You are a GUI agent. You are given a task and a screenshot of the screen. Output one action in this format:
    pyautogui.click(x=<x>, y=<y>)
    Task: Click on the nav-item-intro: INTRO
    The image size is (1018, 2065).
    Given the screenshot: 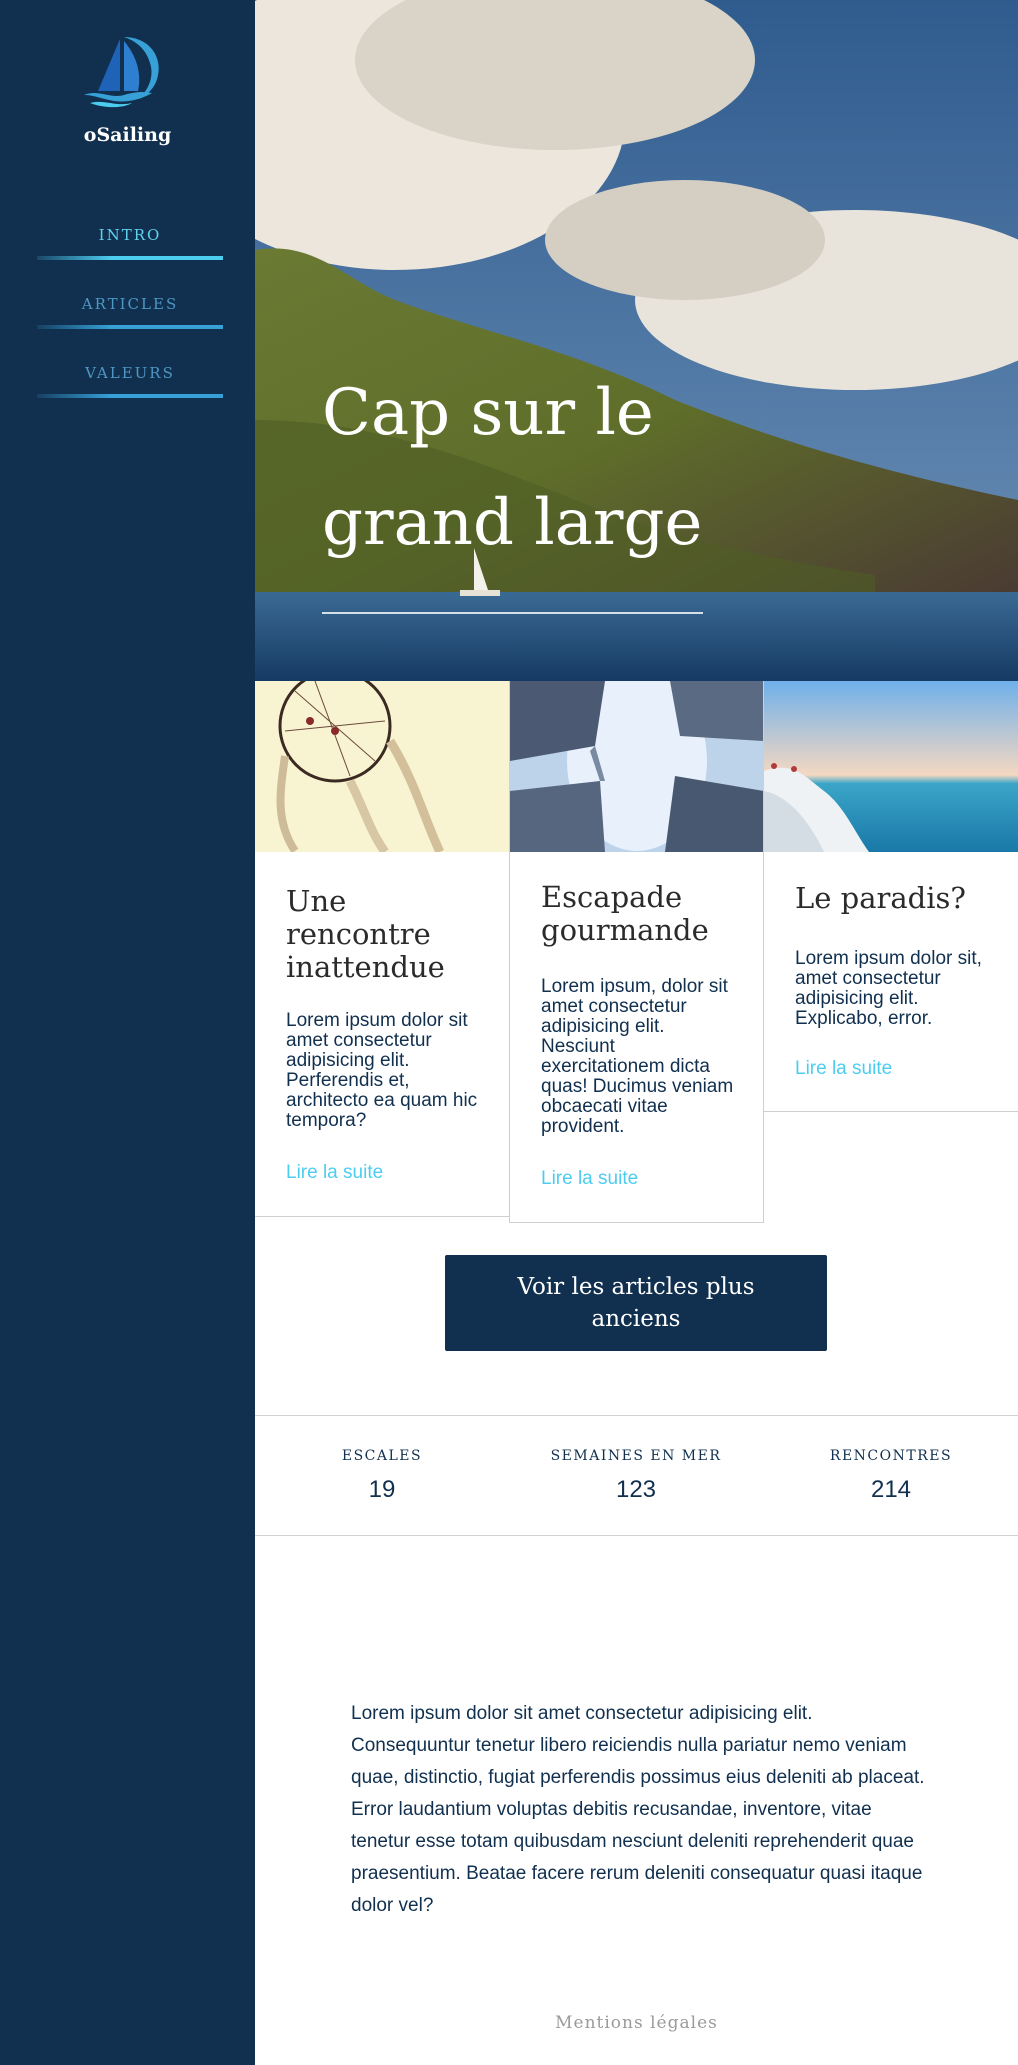 What is the action you would take?
    pyautogui.click(x=130, y=243)
    